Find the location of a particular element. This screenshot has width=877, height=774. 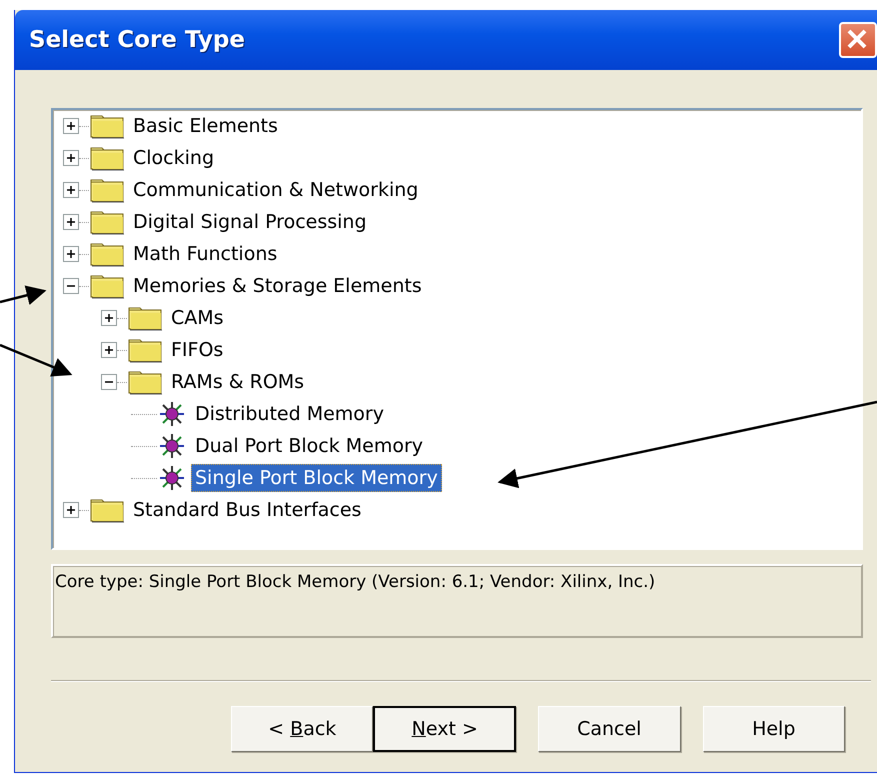

tree-item: Clocking is located at coordinates (173, 158).